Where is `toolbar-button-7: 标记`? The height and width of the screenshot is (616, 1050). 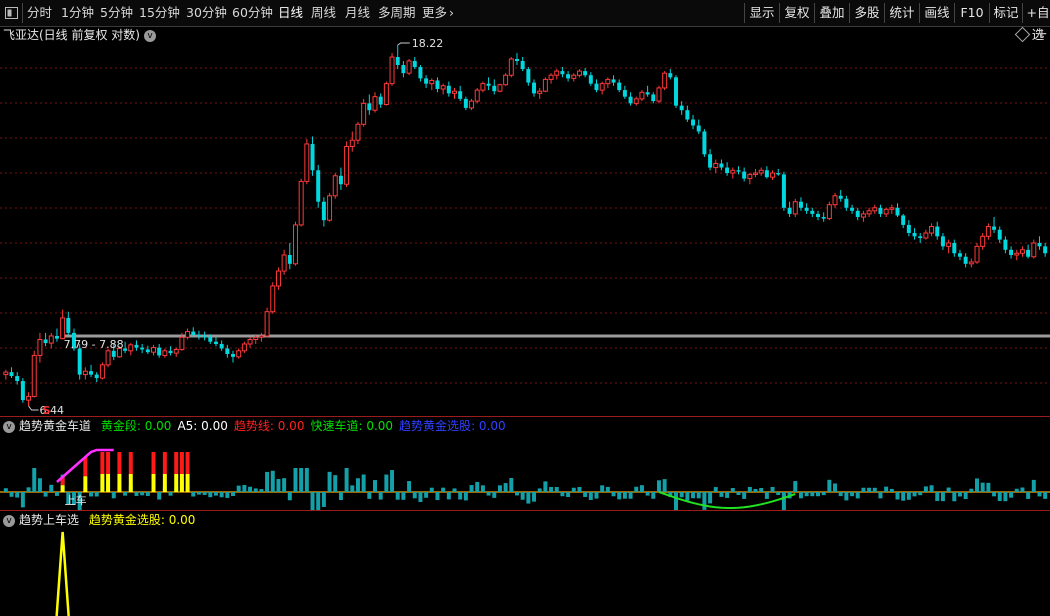 toolbar-button-7: 标记 is located at coordinates (1006, 13).